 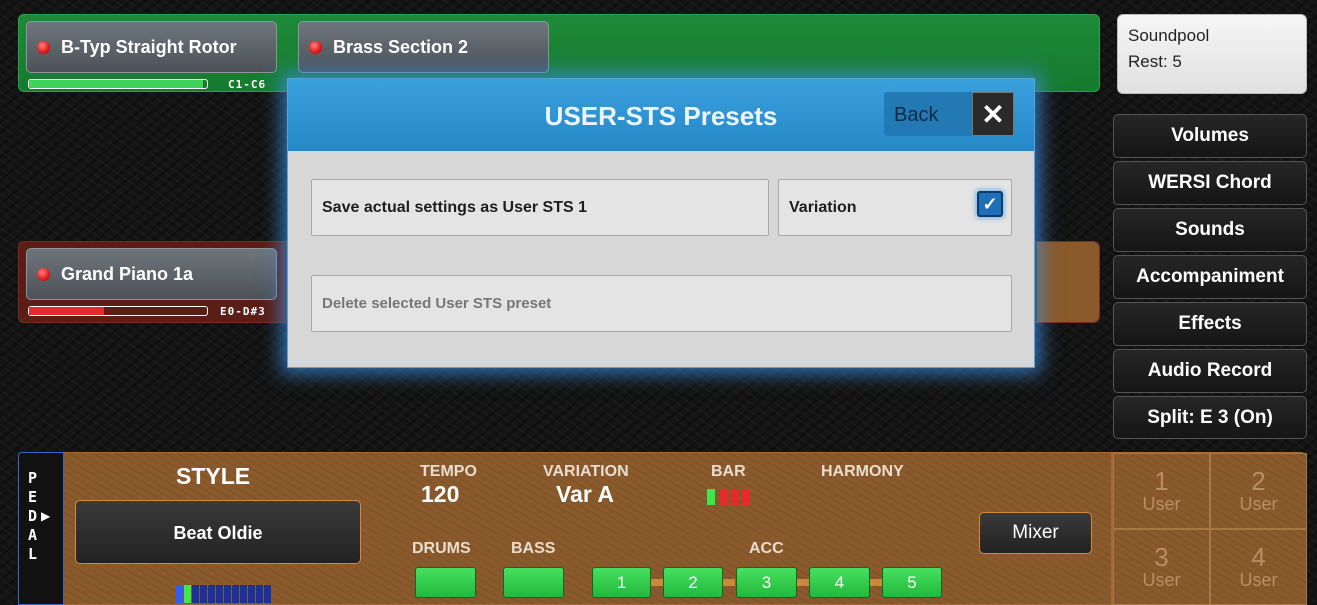 I want to click on user-preset-1-button: 1 User, so click(x=1161, y=491).